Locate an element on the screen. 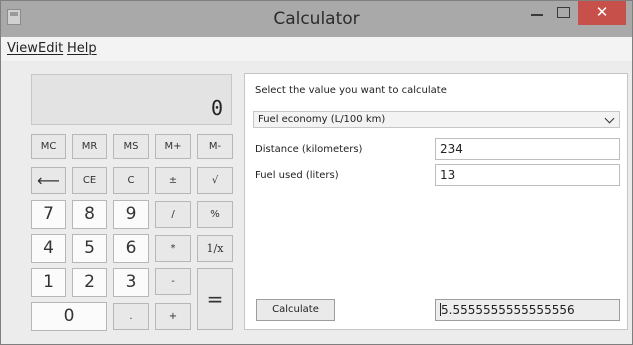 The width and height of the screenshot is (633, 345). minimize-button is located at coordinates (537, 13).